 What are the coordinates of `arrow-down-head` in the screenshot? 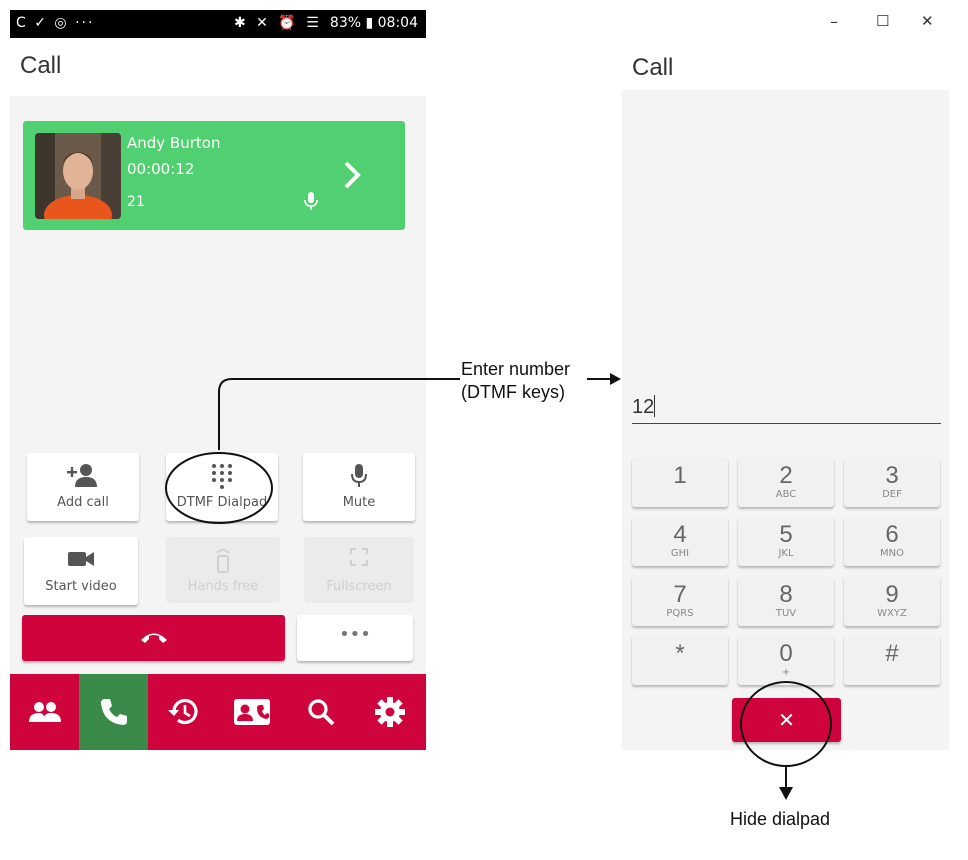 It's located at (786, 793).